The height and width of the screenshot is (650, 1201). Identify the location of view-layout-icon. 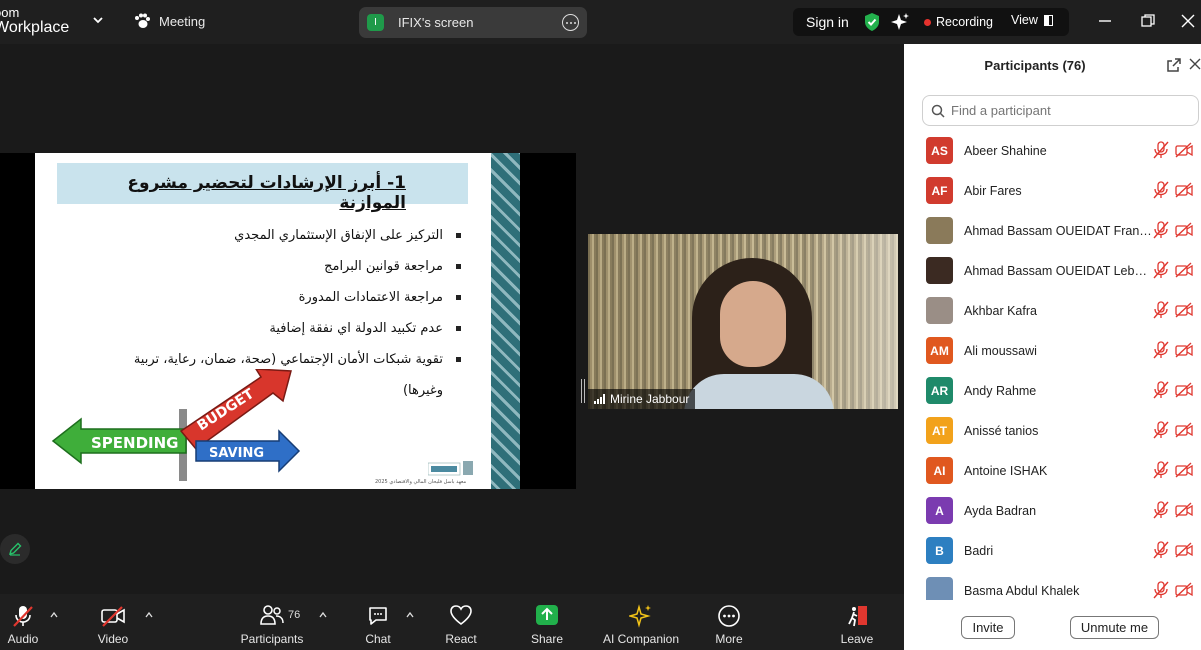
(1048, 20).